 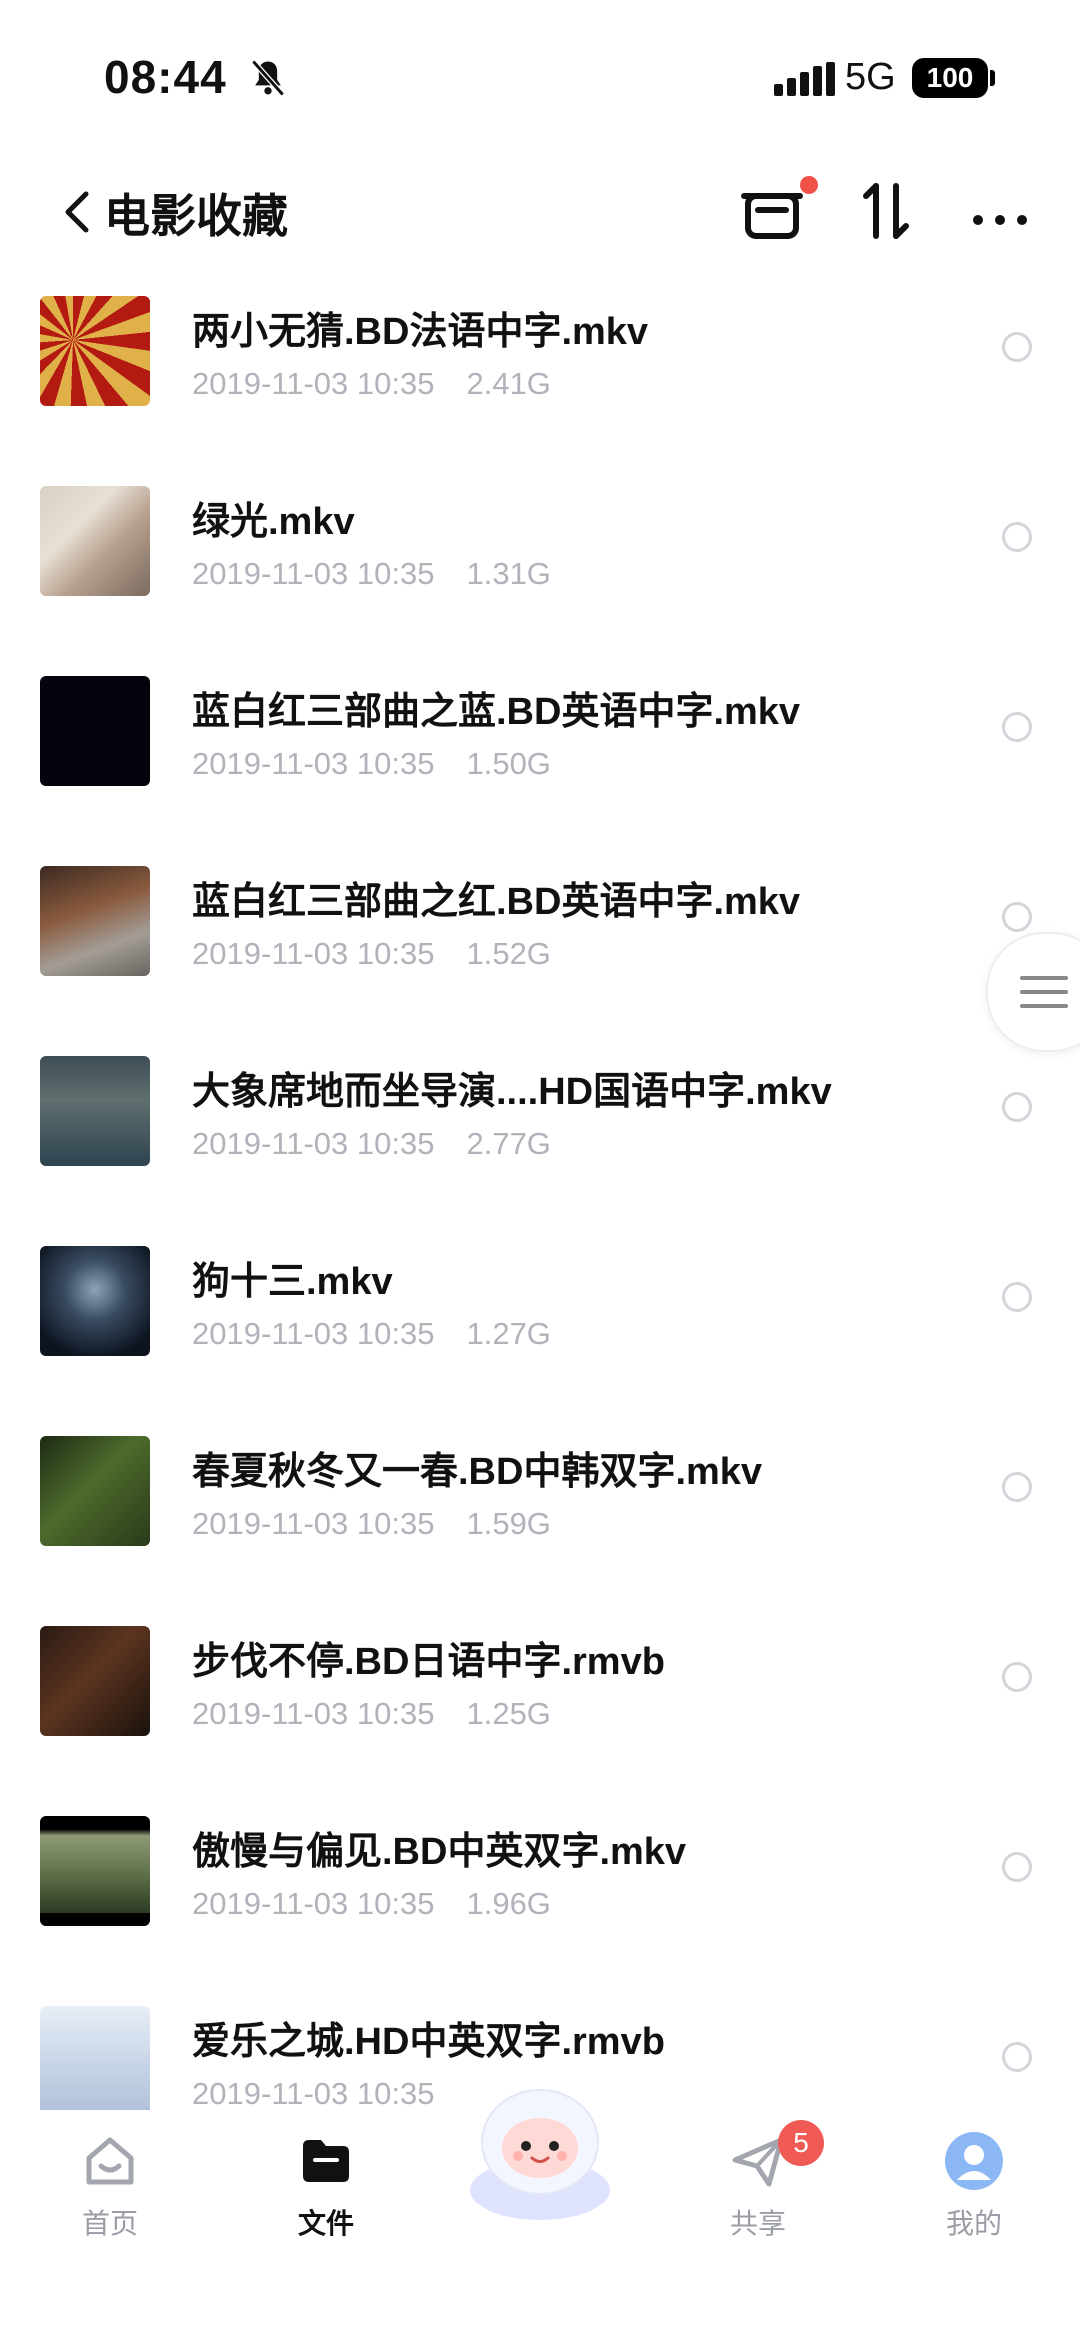 What do you see at coordinates (540, 75) in the screenshot?
I see `status-bar: 08:44 5G 100` at bounding box center [540, 75].